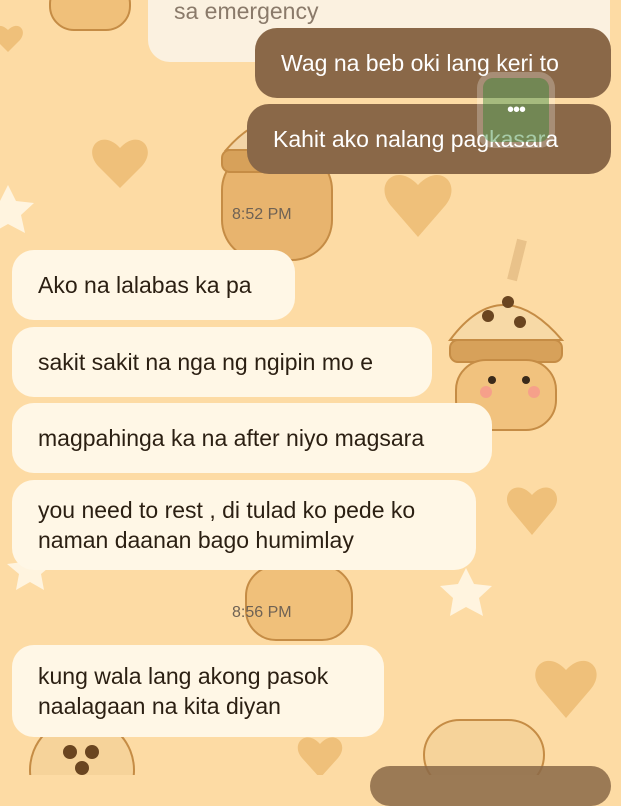 This screenshot has width=621, height=806. Describe the element at coordinates (231, 438) in the screenshot. I see `message-text: magpahinga ka na after niyo magsara` at that location.